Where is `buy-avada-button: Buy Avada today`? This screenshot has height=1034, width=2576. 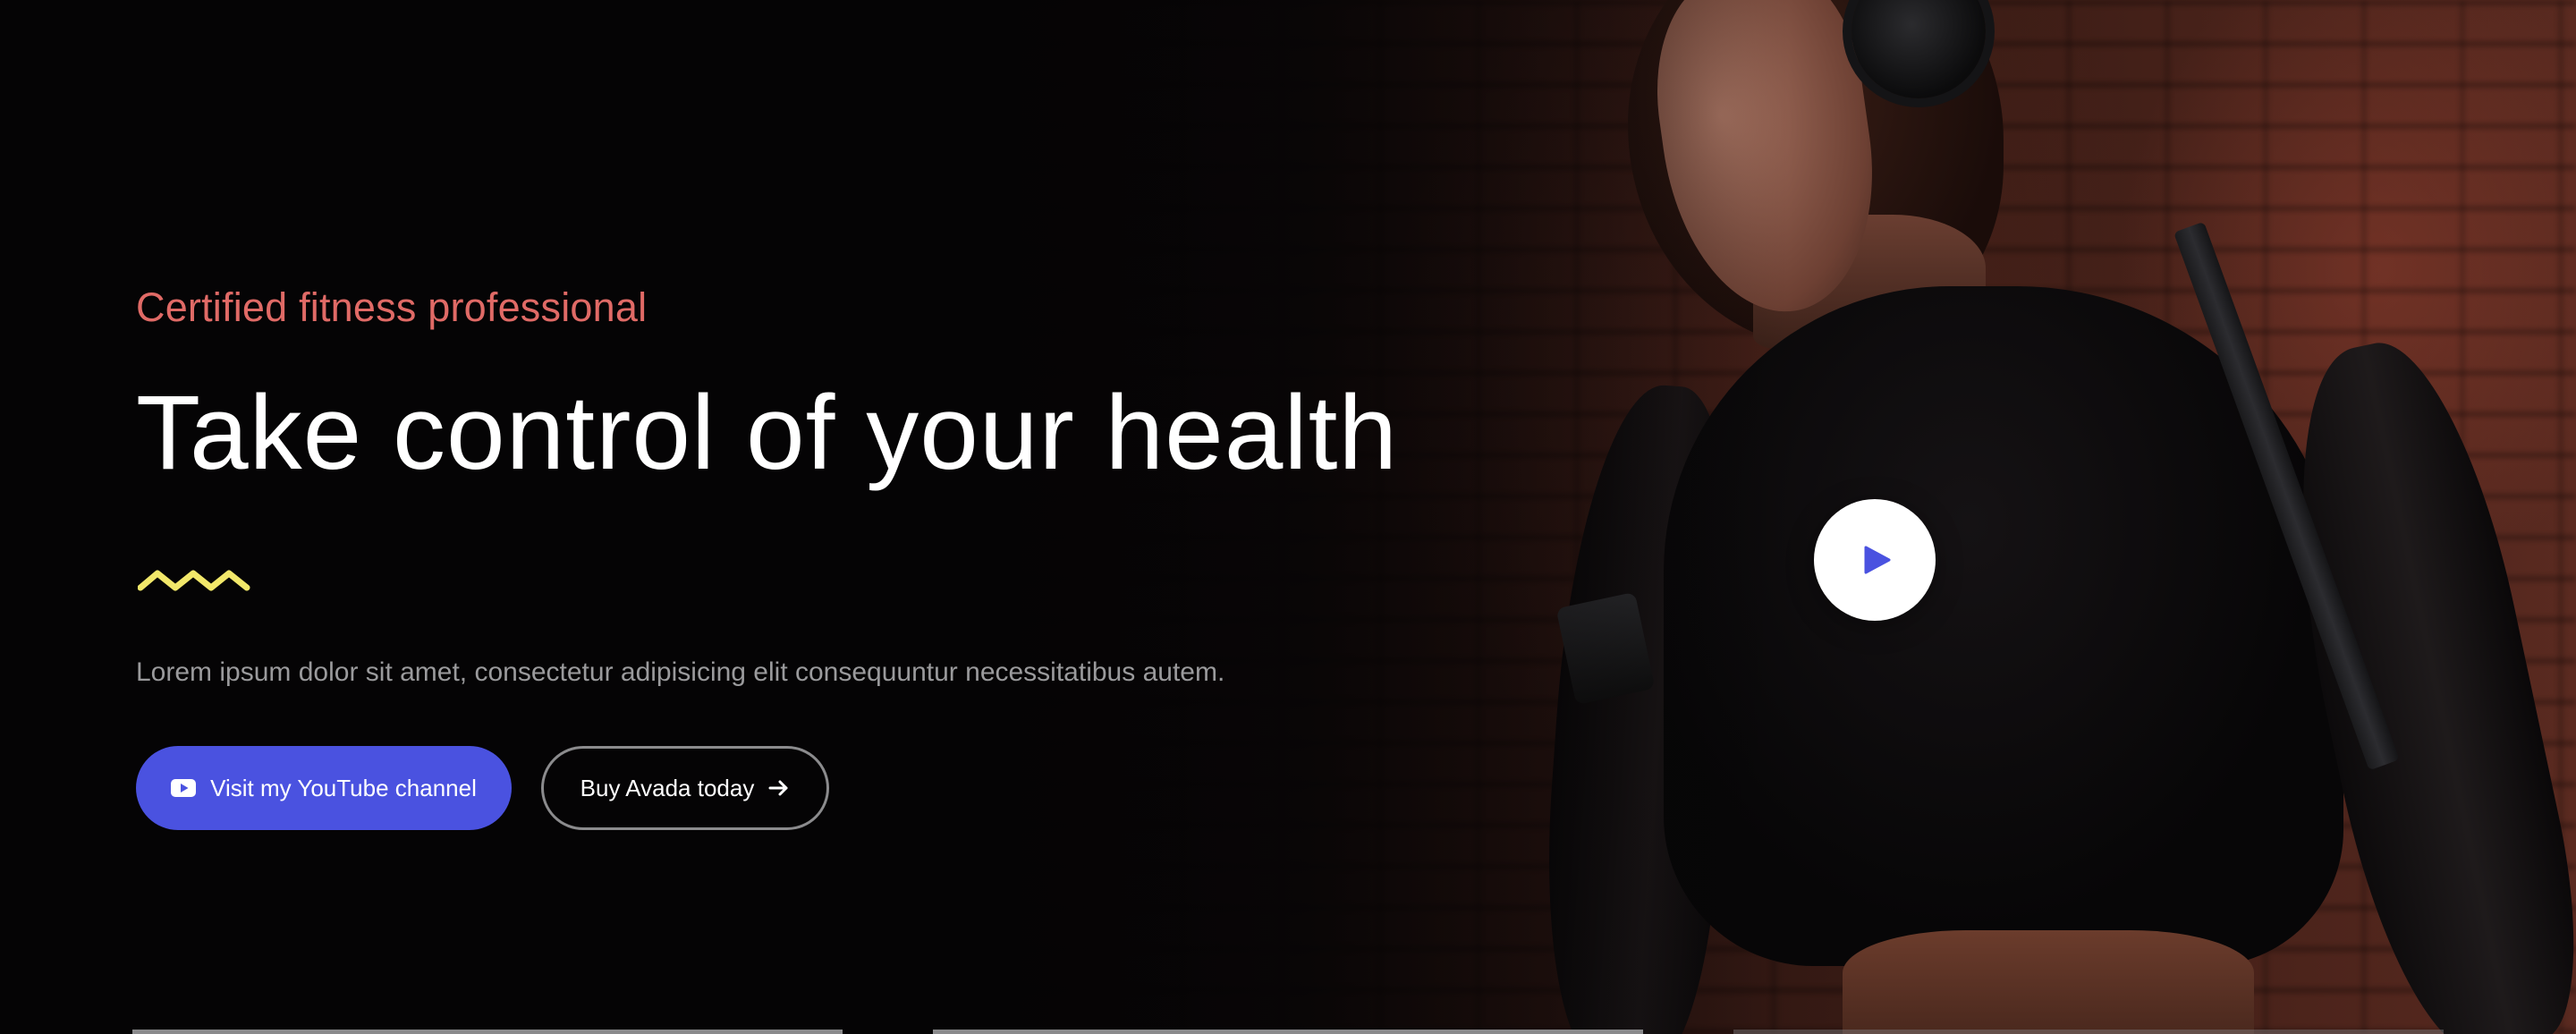
buy-avada-button: Buy Avada today is located at coordinates (685, 788).